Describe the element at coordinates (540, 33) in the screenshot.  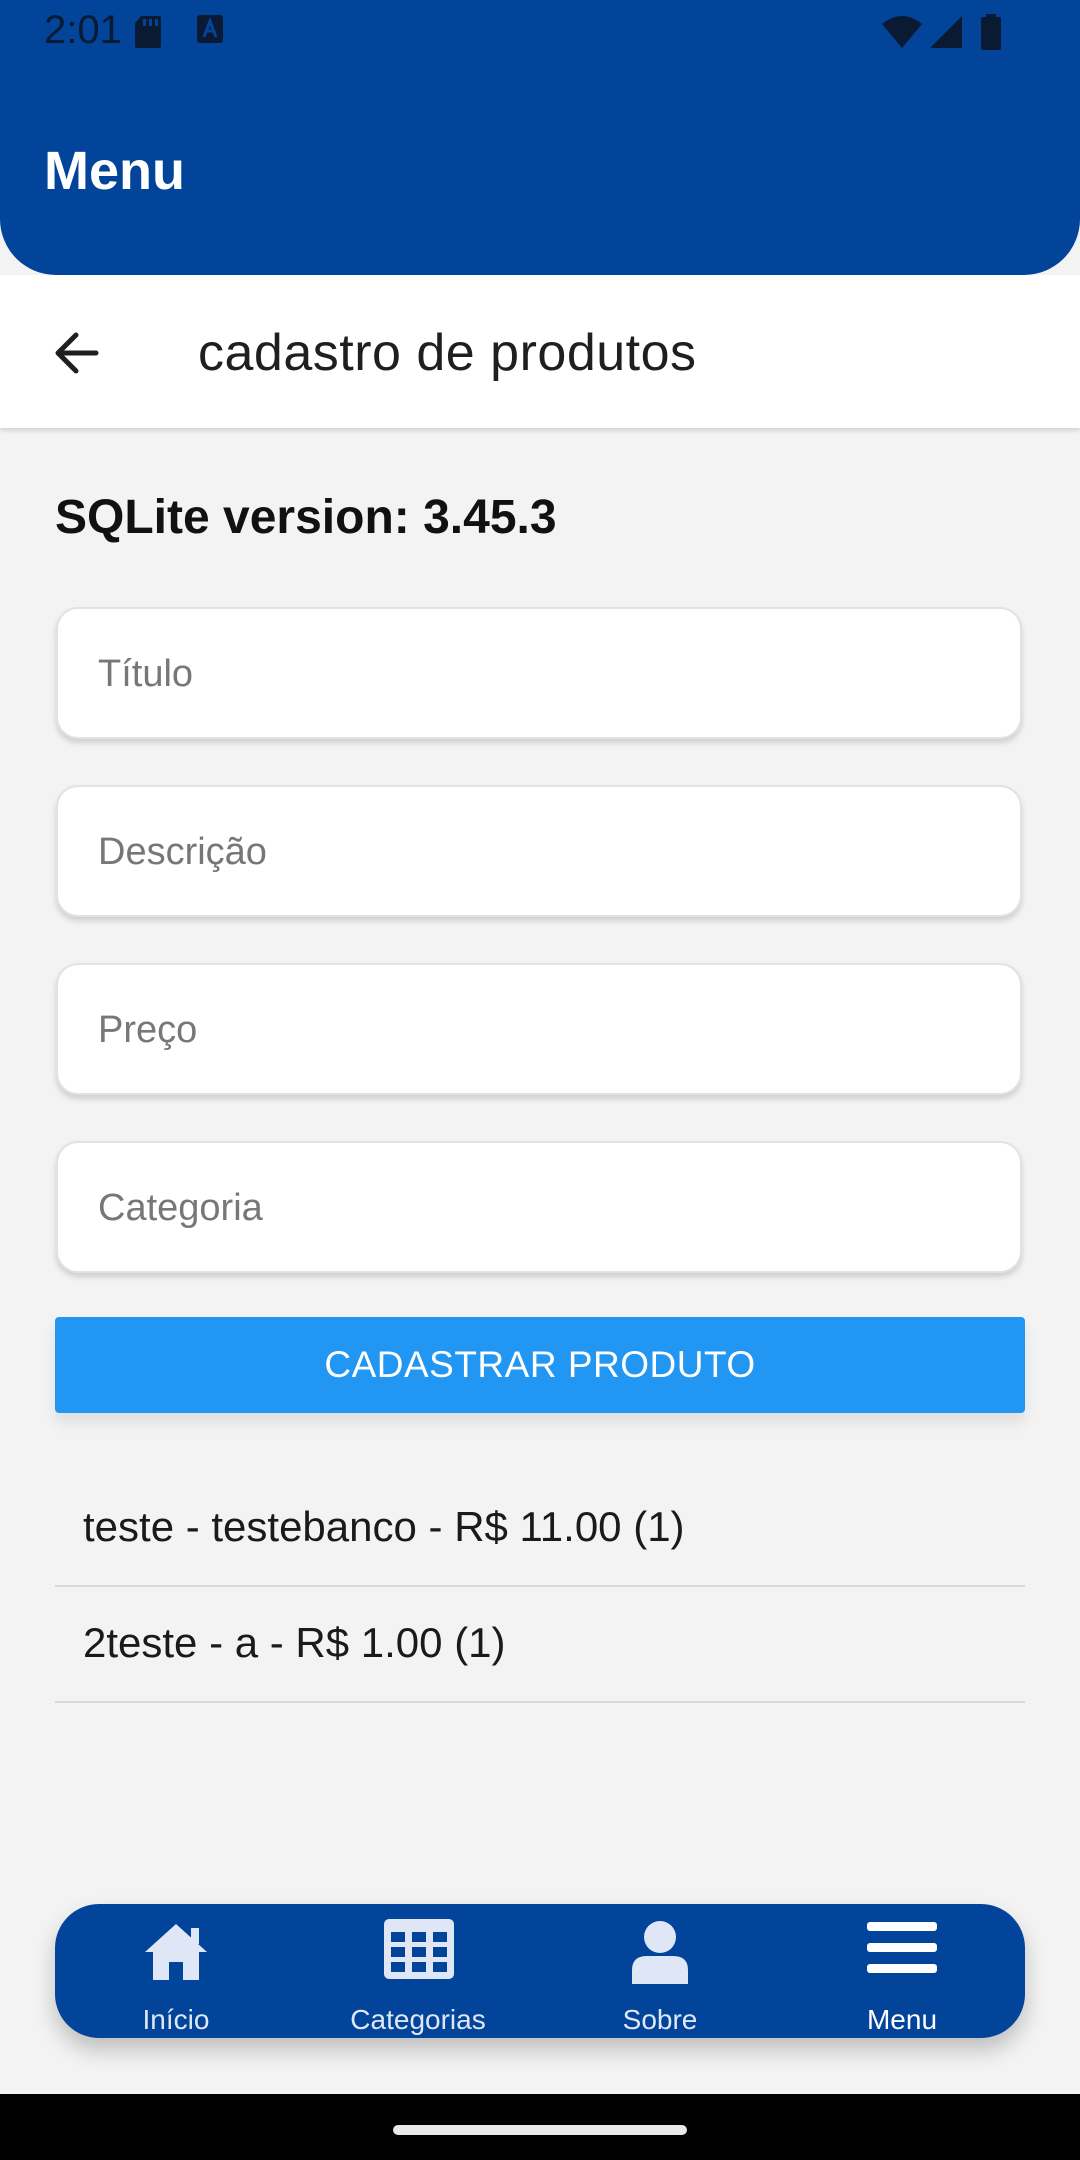
I see `status-bar: 2:01` at that location.